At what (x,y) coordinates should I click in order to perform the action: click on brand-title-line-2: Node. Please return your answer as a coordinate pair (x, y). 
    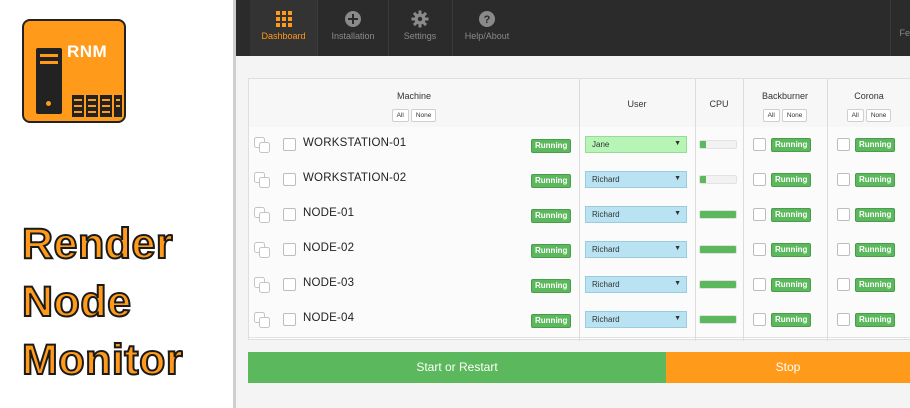
    Looking at the image, I should click on (76, 302).